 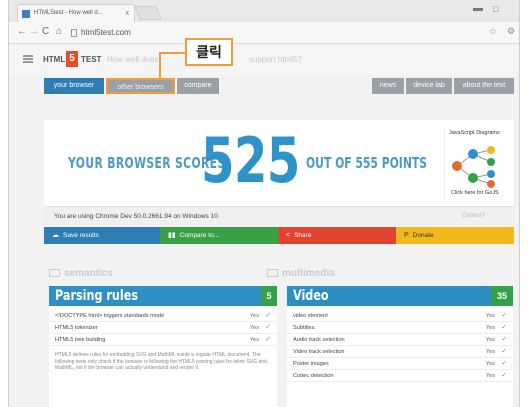 I want to click on maximize-icon: □, so click(x=495, y=9).